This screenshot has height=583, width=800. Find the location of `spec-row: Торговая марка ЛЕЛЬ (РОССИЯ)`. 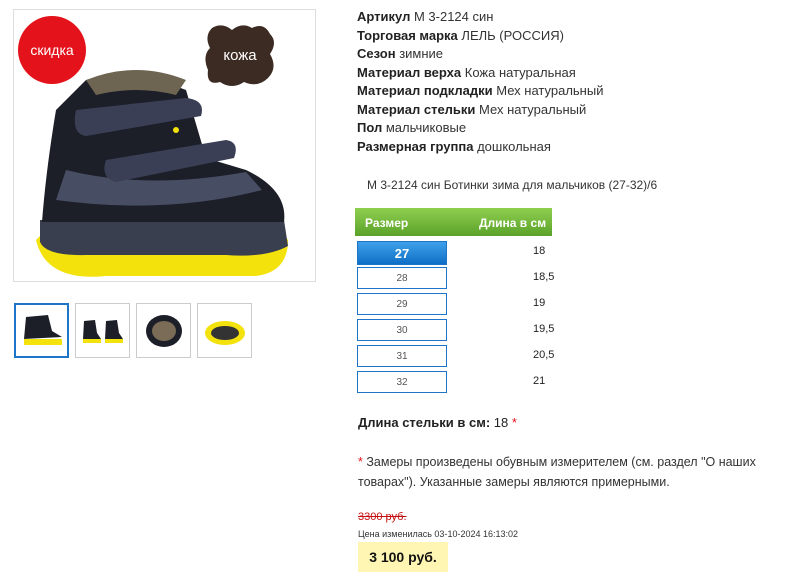

spec-row: Торговая марка ЛЕЛЬ (РОССИЯ) is located at coordinates (480, 36).